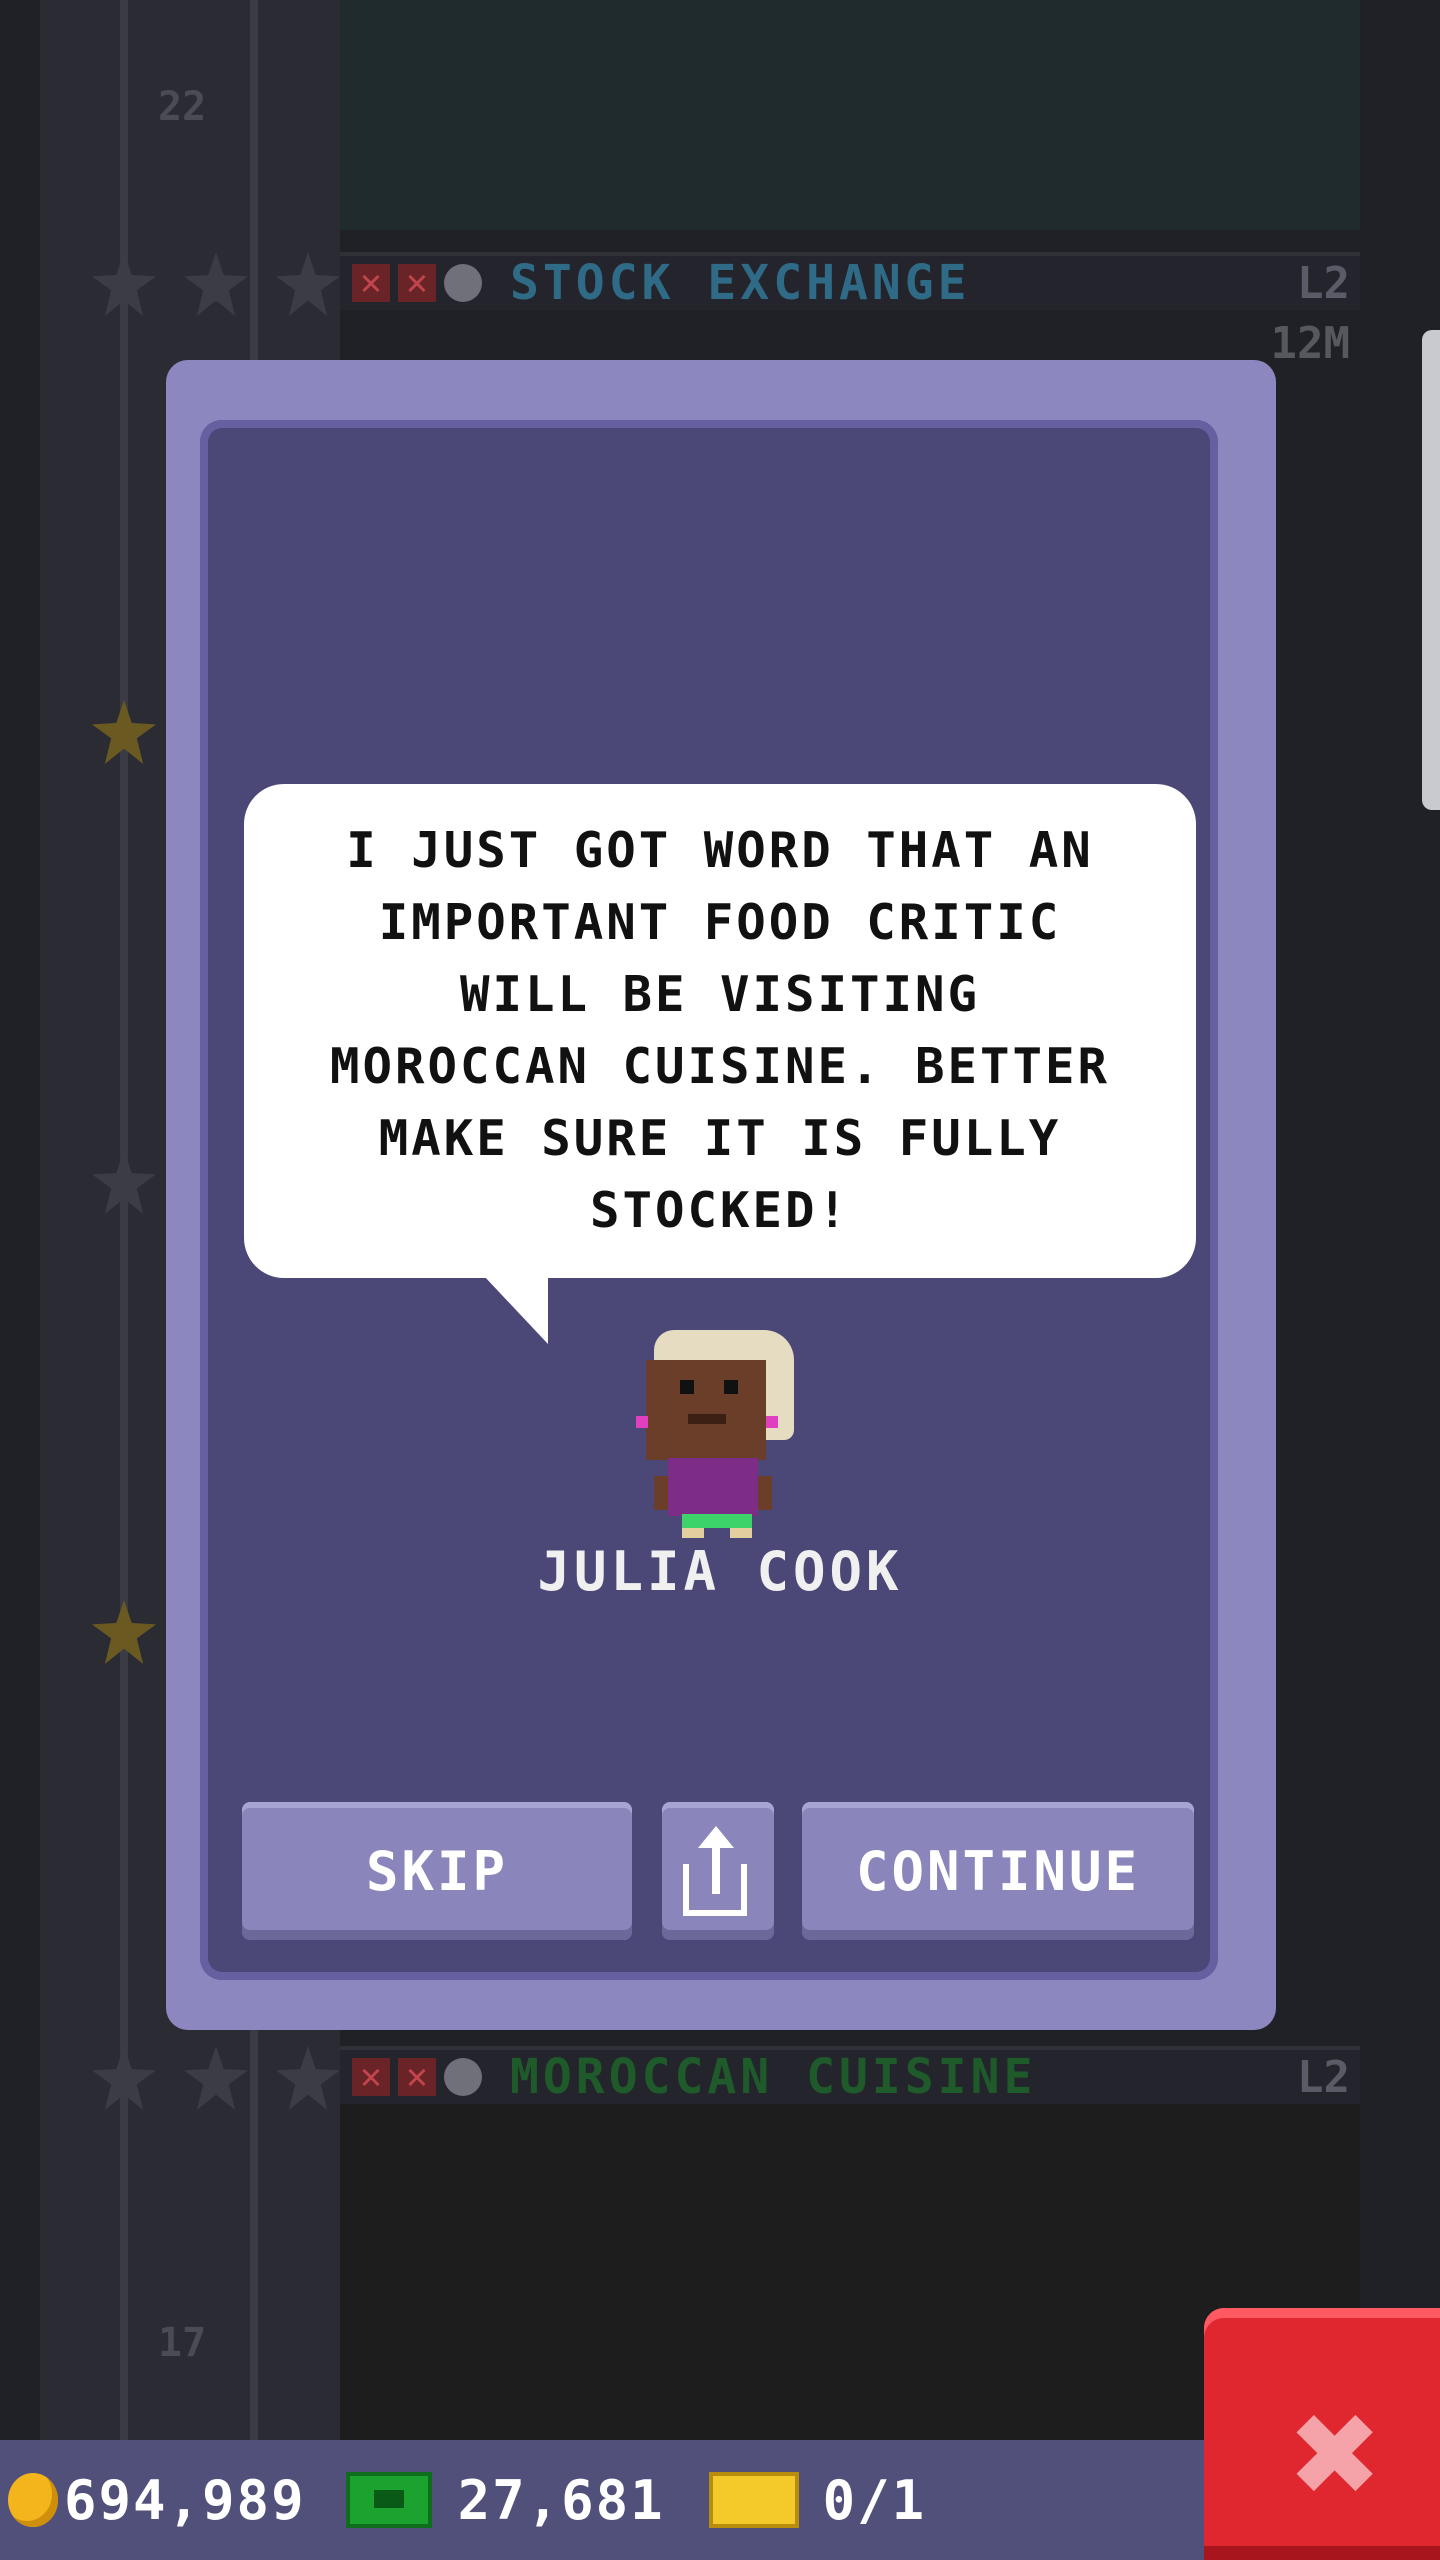 Image resolution: width=1440 pixels, height=2560 pixels. What do you see at coordinates (561, 2500) in the screenshot?
I see `bux-value: 27,681` at bounding box center [561, 2500].